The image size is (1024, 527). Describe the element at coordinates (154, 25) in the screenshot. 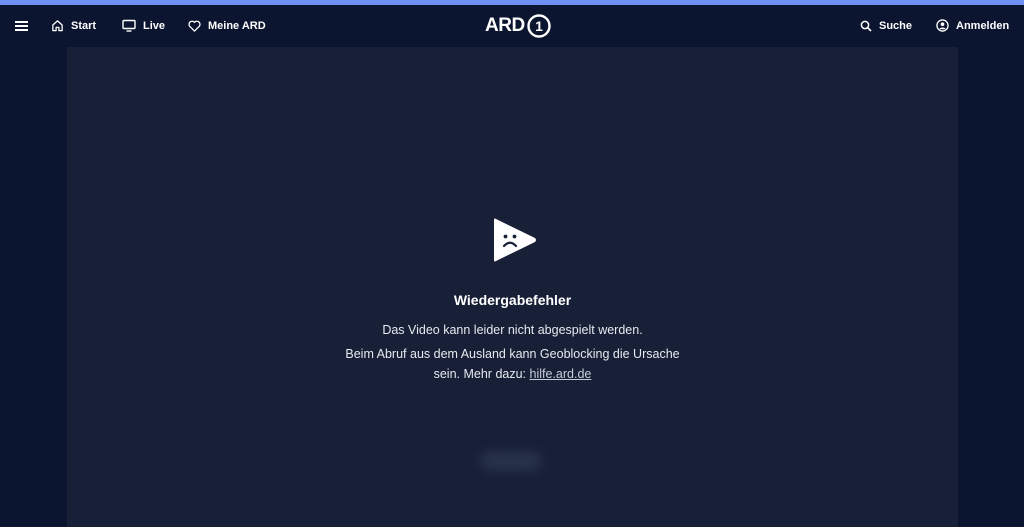

I see `nav-live-label: Live` at that location.